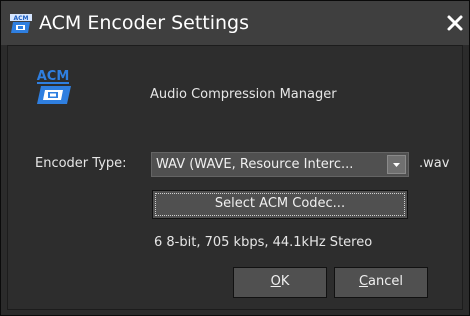 This screenshot has height=316, width=470. What do you see at coordinates (81, 163) in the screenshot?
I see `encoder-type-label: Encoder Type:` at bounding box center [81, 163].